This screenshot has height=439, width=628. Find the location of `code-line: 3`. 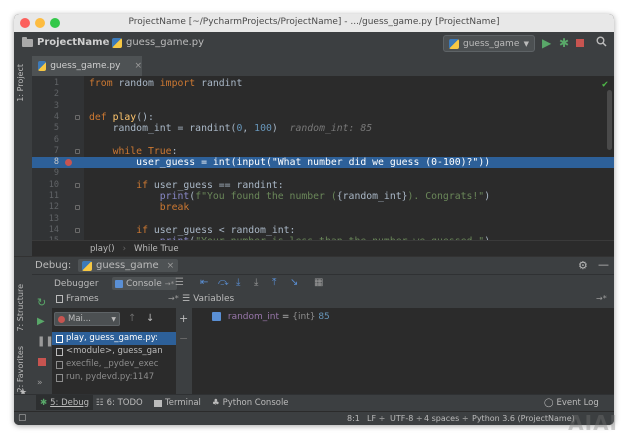

code-line: 3 is located at coordinates (323, 106).